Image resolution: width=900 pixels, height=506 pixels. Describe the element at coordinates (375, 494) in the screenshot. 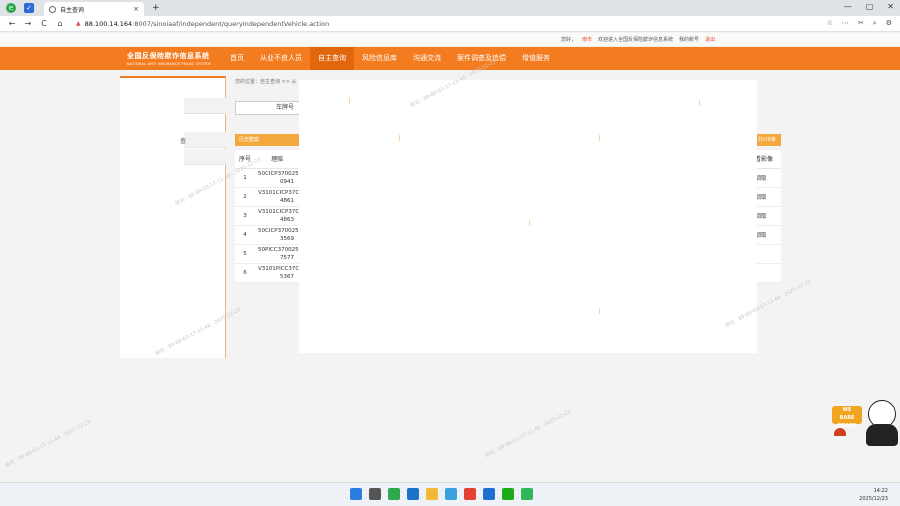

I see `task-view-icon` at that location.